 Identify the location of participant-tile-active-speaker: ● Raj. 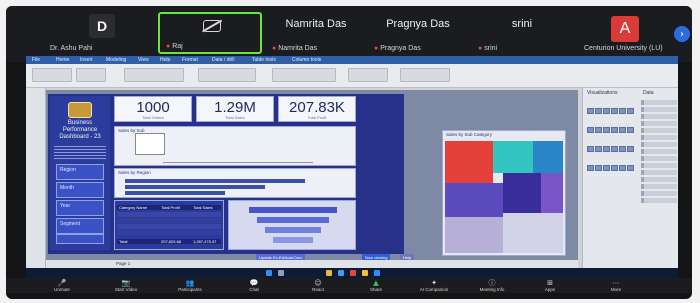
(210, 33).